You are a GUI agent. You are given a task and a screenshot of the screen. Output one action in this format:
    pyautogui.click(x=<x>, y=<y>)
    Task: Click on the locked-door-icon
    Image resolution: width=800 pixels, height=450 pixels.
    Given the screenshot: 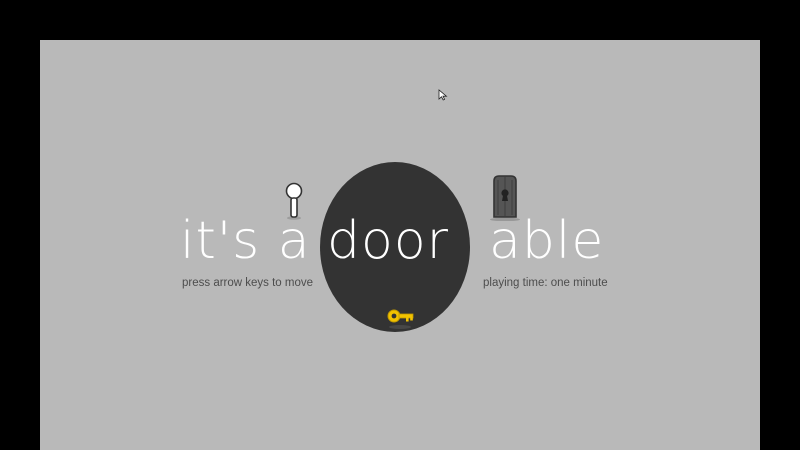 What is the action you would take?
    pyautogui.click(x=505, y=197)
    